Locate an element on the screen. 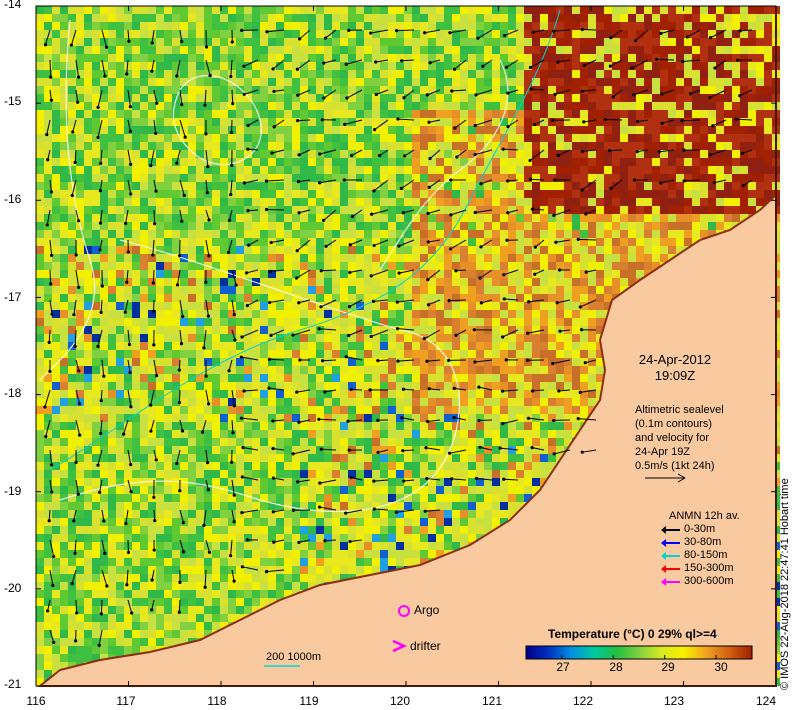 The height and width of the screenshot is (710, 800). drifter-label: drifter is located at coordinates (425, 646).